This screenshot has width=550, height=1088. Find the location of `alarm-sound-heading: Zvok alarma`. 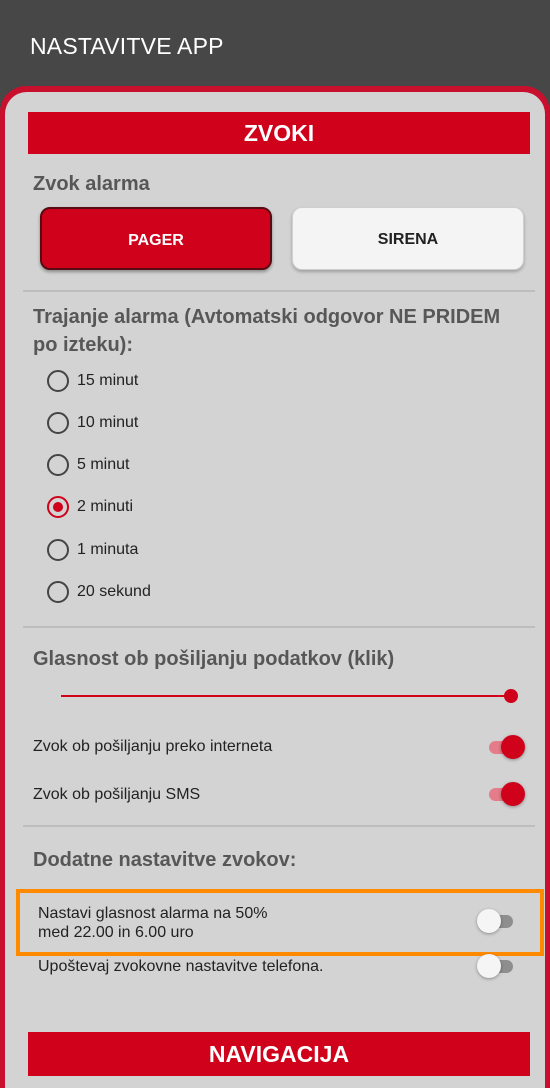

alarm-sound-heading: Zvok alarma is located at coordinates (91, 184).